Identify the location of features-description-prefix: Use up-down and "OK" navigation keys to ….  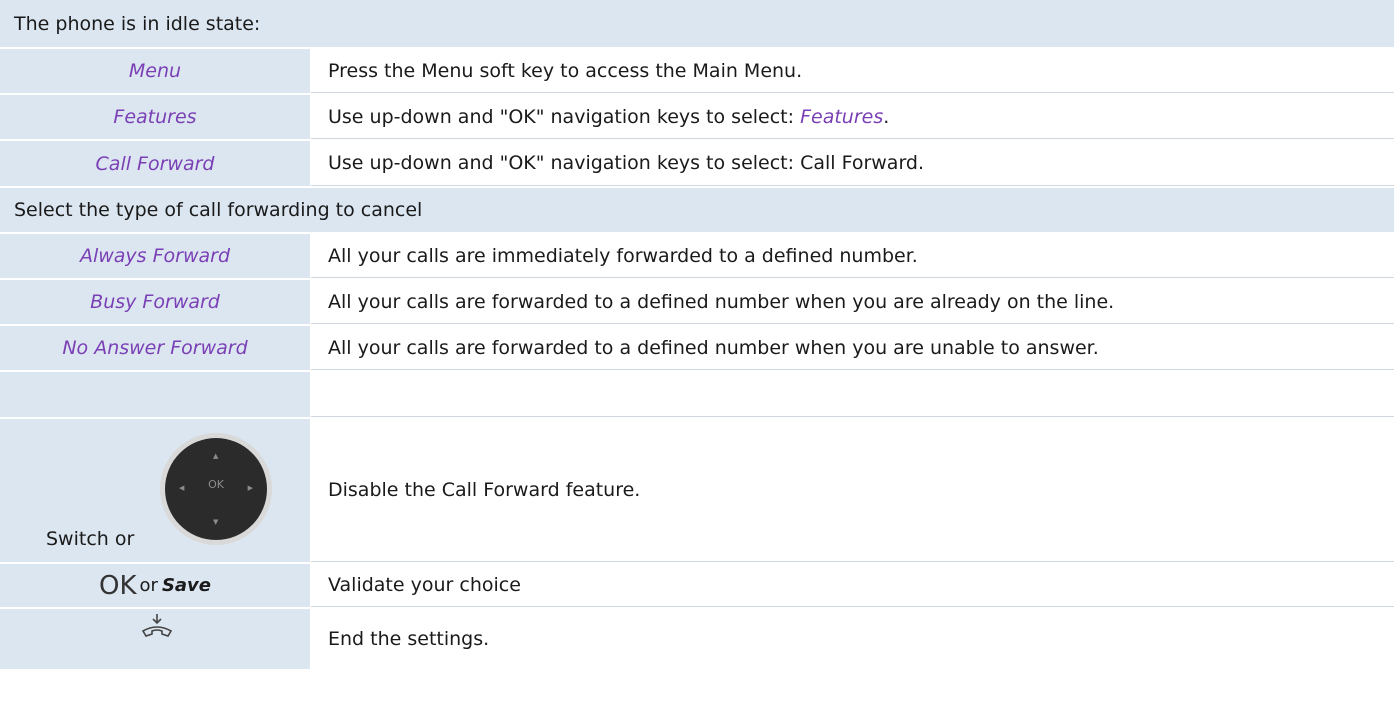
(564, 116).